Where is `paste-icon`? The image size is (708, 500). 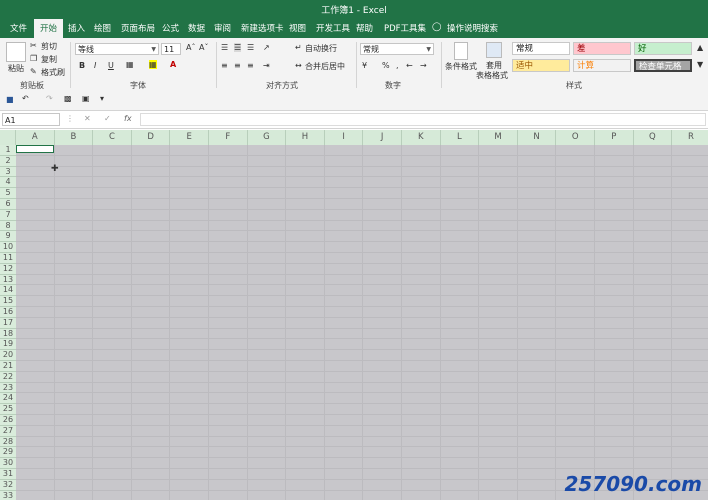
paste-icon is located at coordinates (16, 52).